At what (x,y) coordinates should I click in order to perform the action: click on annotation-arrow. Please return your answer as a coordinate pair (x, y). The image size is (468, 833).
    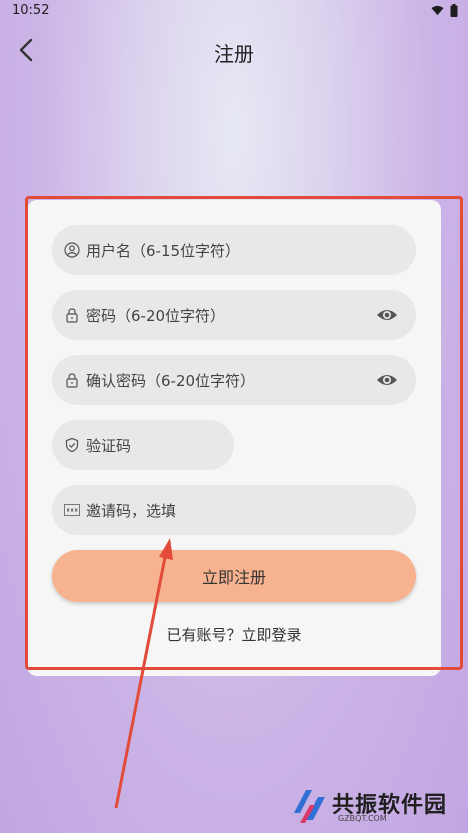
    Looking at the image, I should click on (143, 673).